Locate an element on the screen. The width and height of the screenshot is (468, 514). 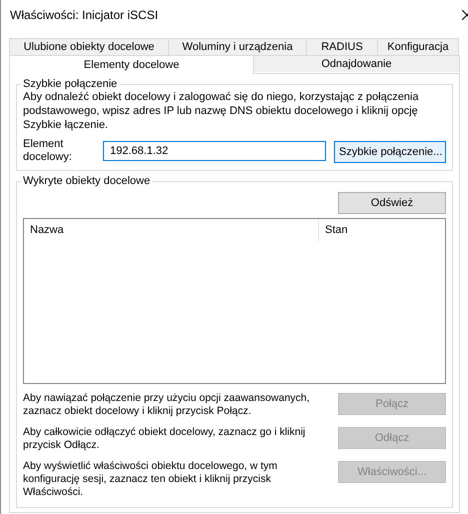
tab: Woluminy i urządzenia is located at coordinates (237, 46).